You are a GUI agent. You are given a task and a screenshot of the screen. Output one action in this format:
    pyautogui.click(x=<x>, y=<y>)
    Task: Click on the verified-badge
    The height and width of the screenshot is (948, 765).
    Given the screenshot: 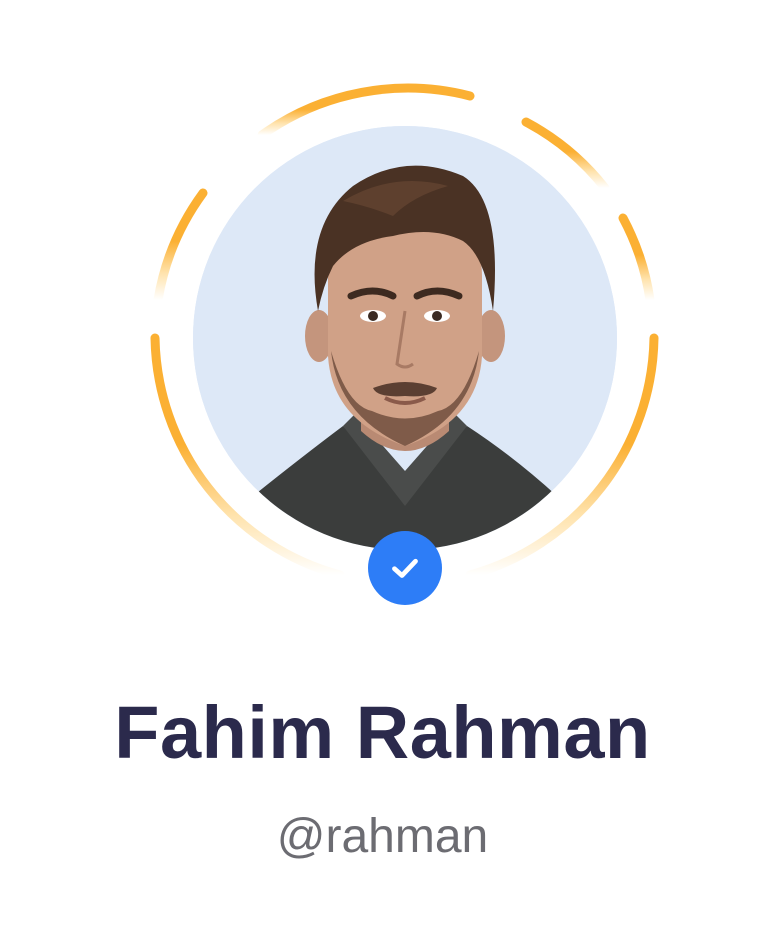 What is the action you would take?
    pyautogui.click(x=405, y=568)
    